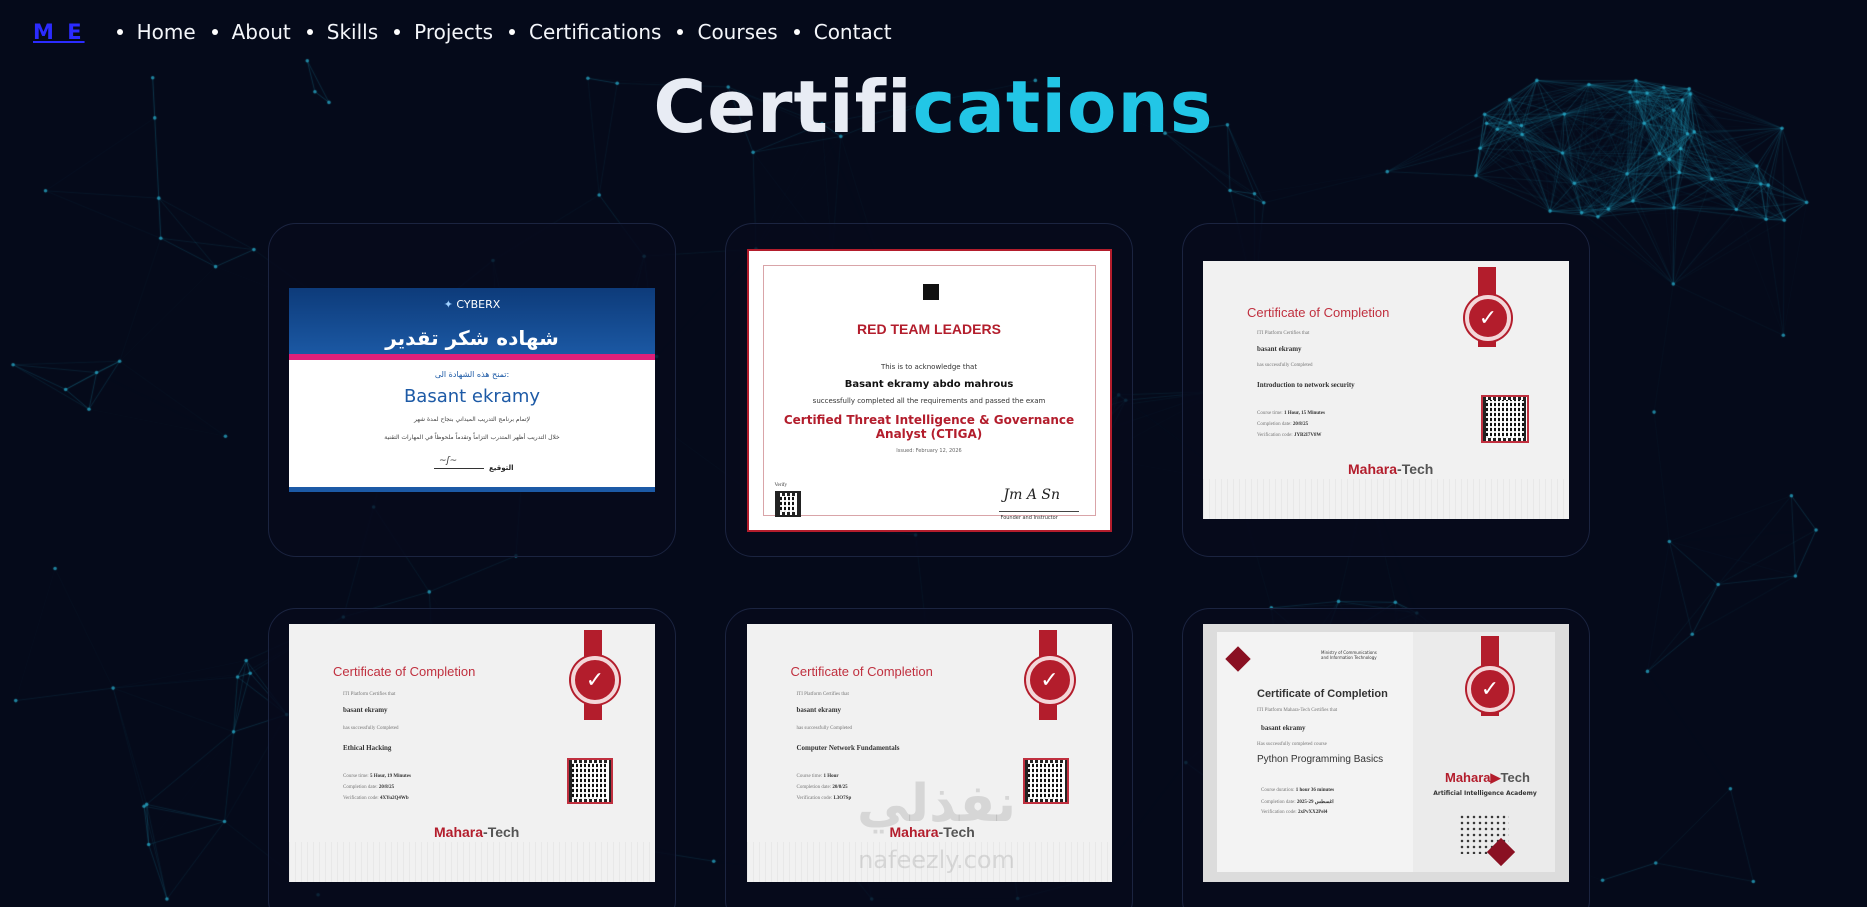 The height and width of the screenshot is (907, 1867). What do you see at coordinates (342, 32) in the screenshot?
I see `nav-item-skills: Skills` at bounding box center [342, 32].